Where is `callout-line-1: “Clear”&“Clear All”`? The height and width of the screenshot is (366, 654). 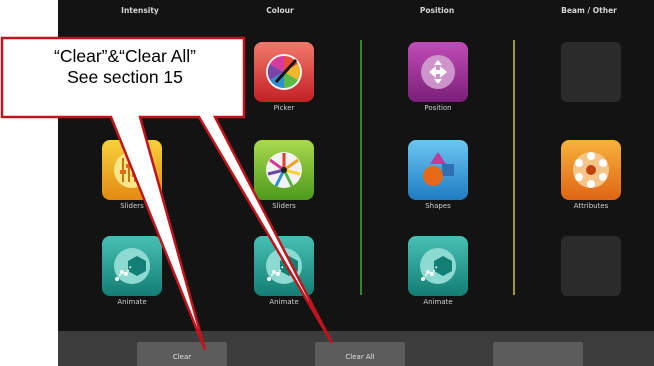 callout-line-1: “Clear”&“Clear All” is located at coordinates (125, 56).